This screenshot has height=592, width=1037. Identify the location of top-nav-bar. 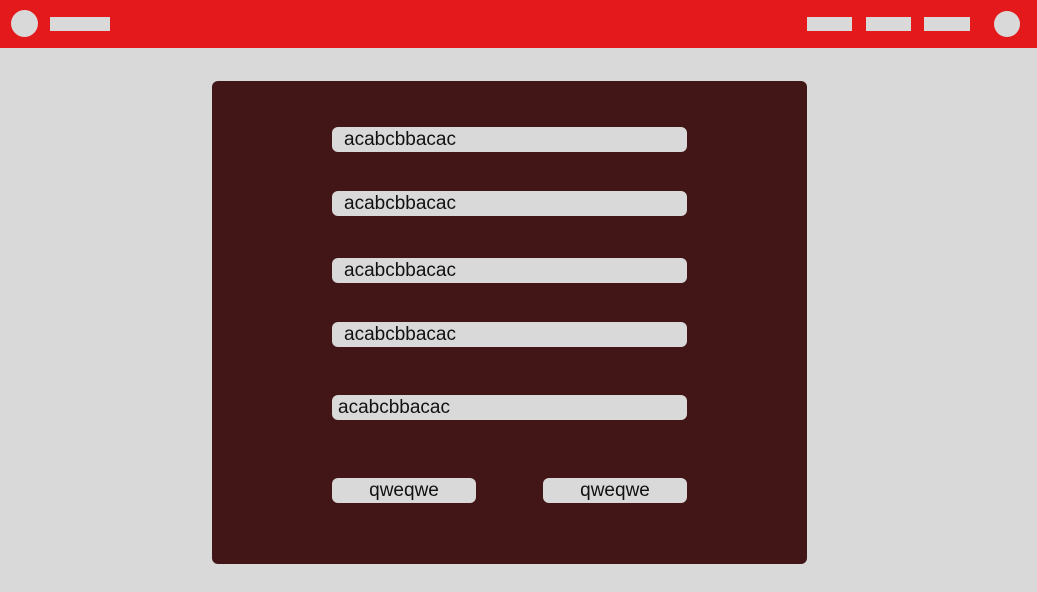
(518, 24).